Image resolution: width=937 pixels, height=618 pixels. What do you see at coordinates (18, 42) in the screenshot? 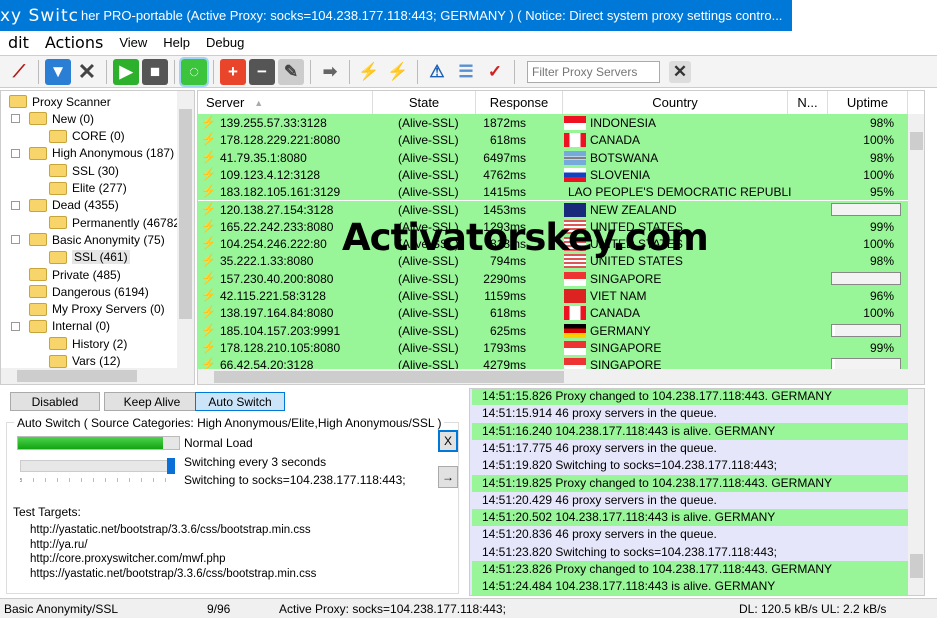
I see `menu-edit: dit` at bounding box center [18, 42].